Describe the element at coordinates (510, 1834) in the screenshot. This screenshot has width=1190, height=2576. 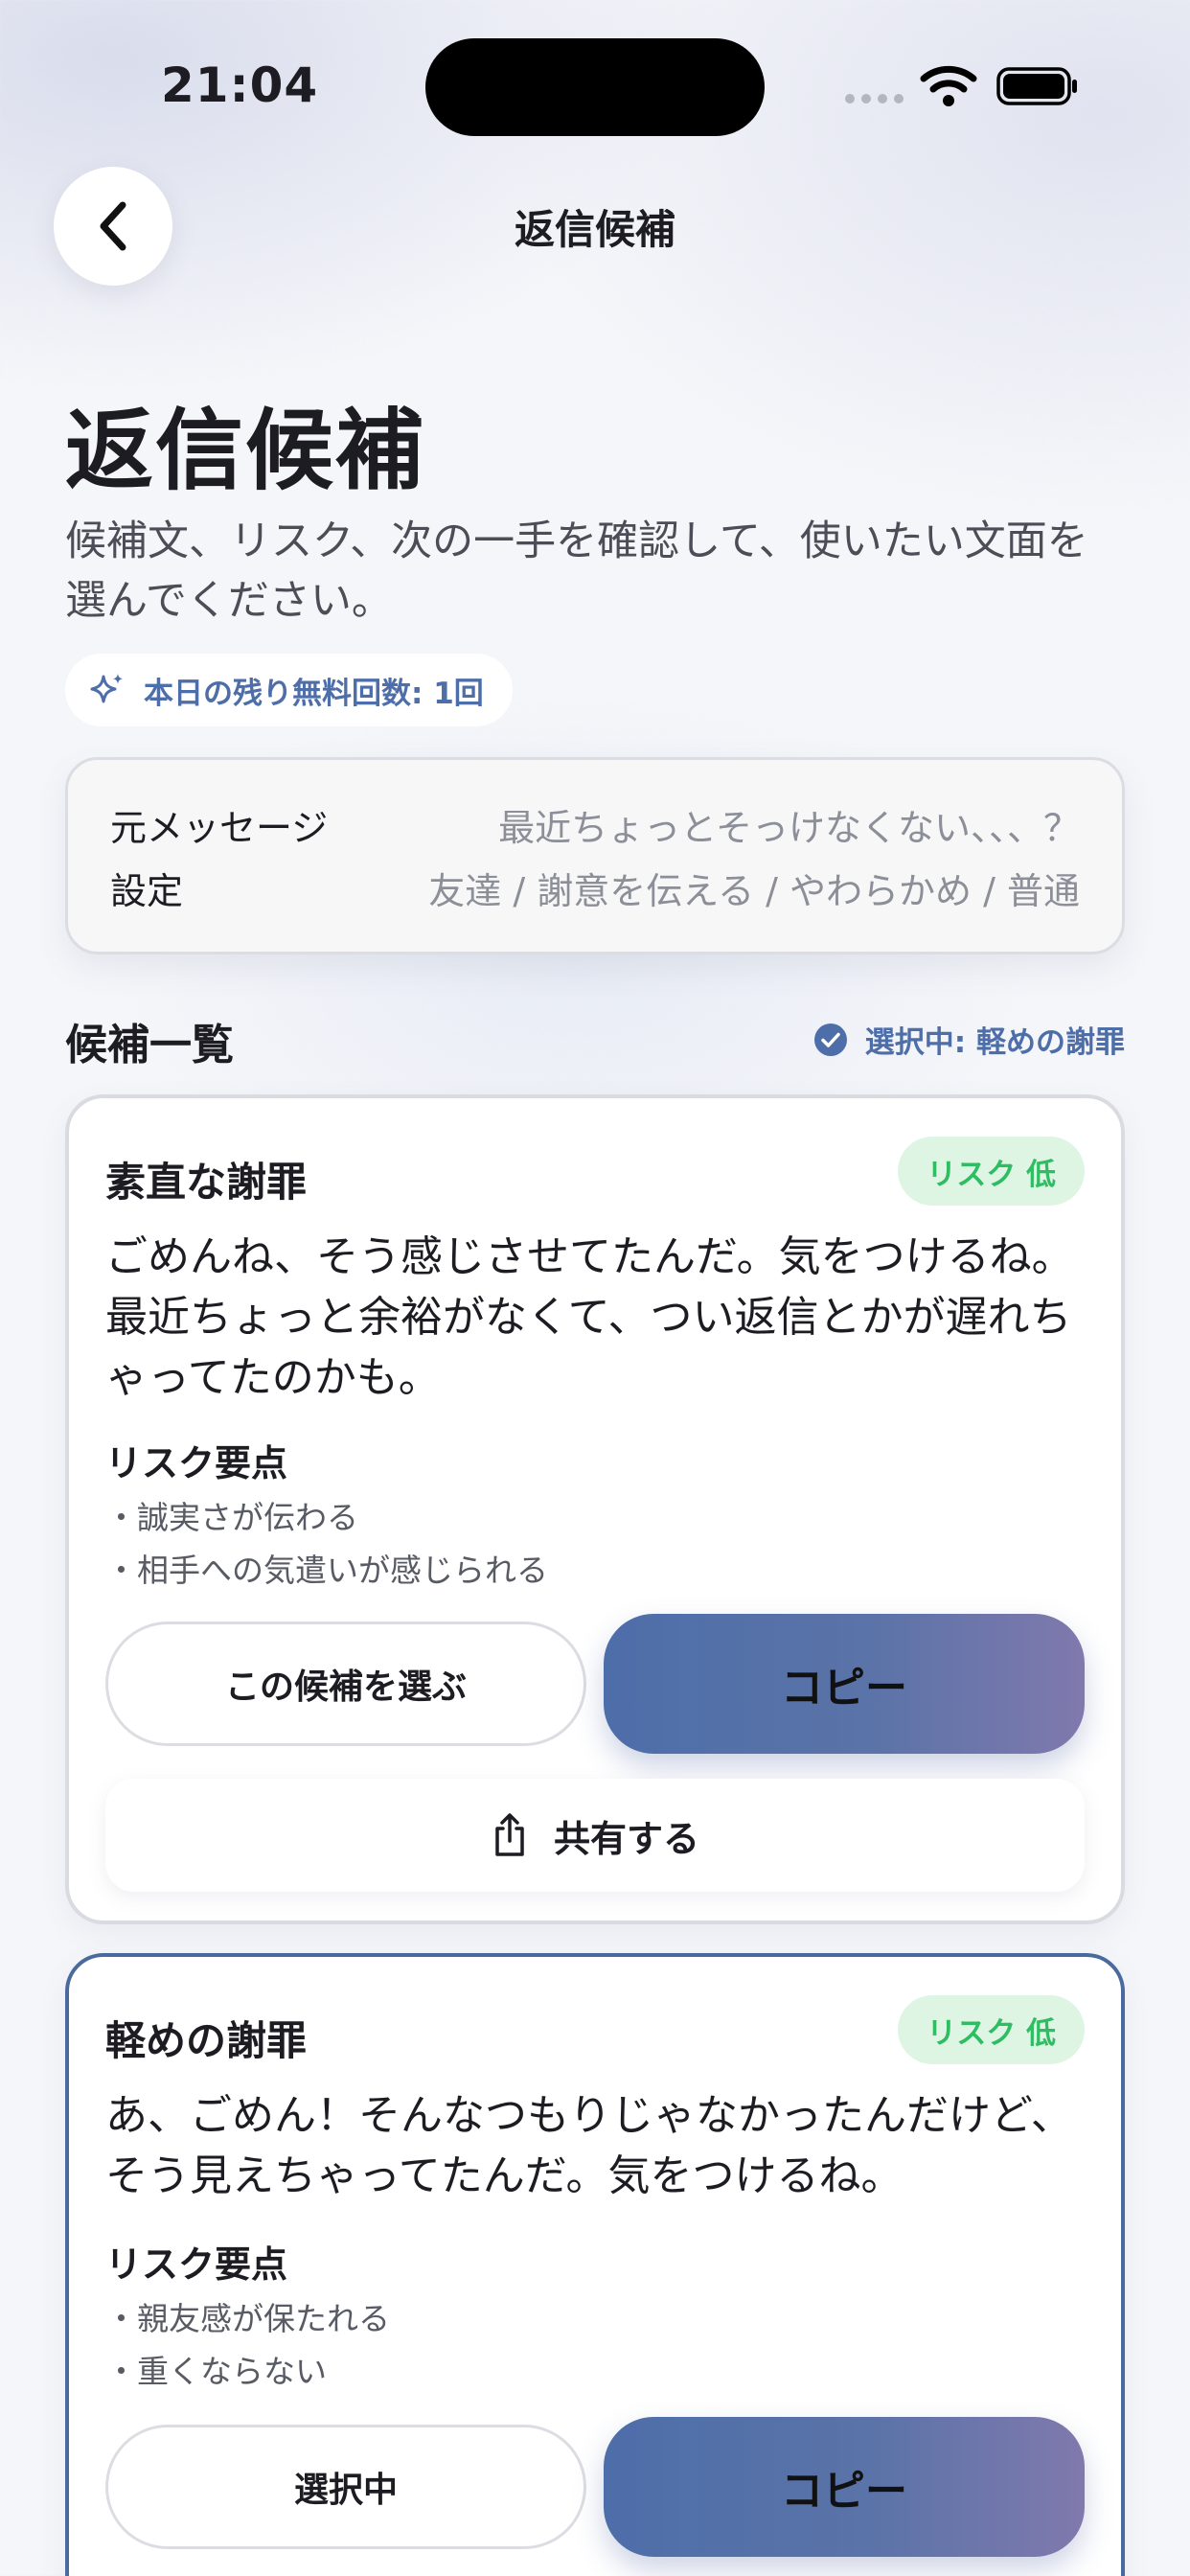
I see `share-icon` at that location.